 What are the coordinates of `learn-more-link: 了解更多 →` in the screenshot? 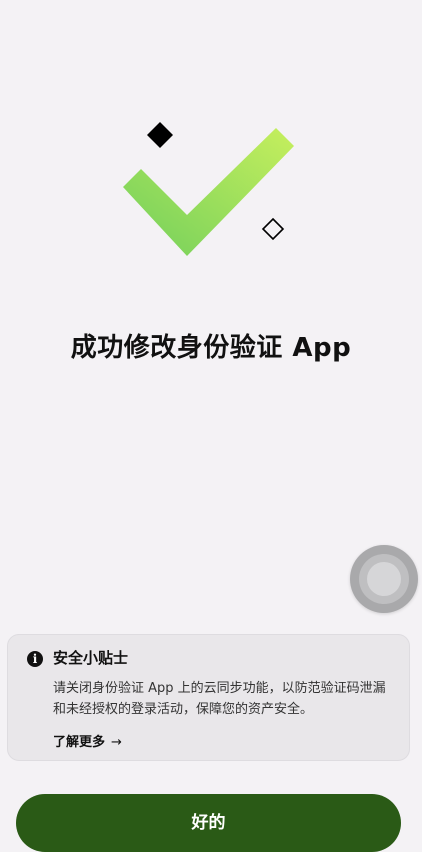 It's located at (87, 740).